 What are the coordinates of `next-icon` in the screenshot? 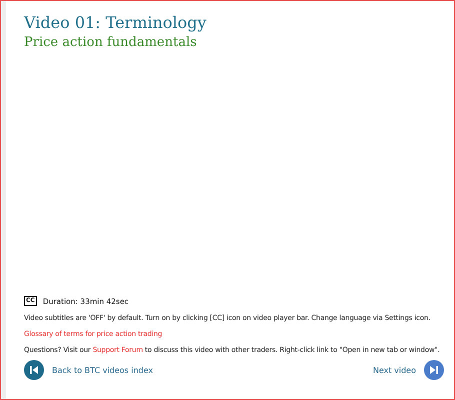 It's located at (434, 370).